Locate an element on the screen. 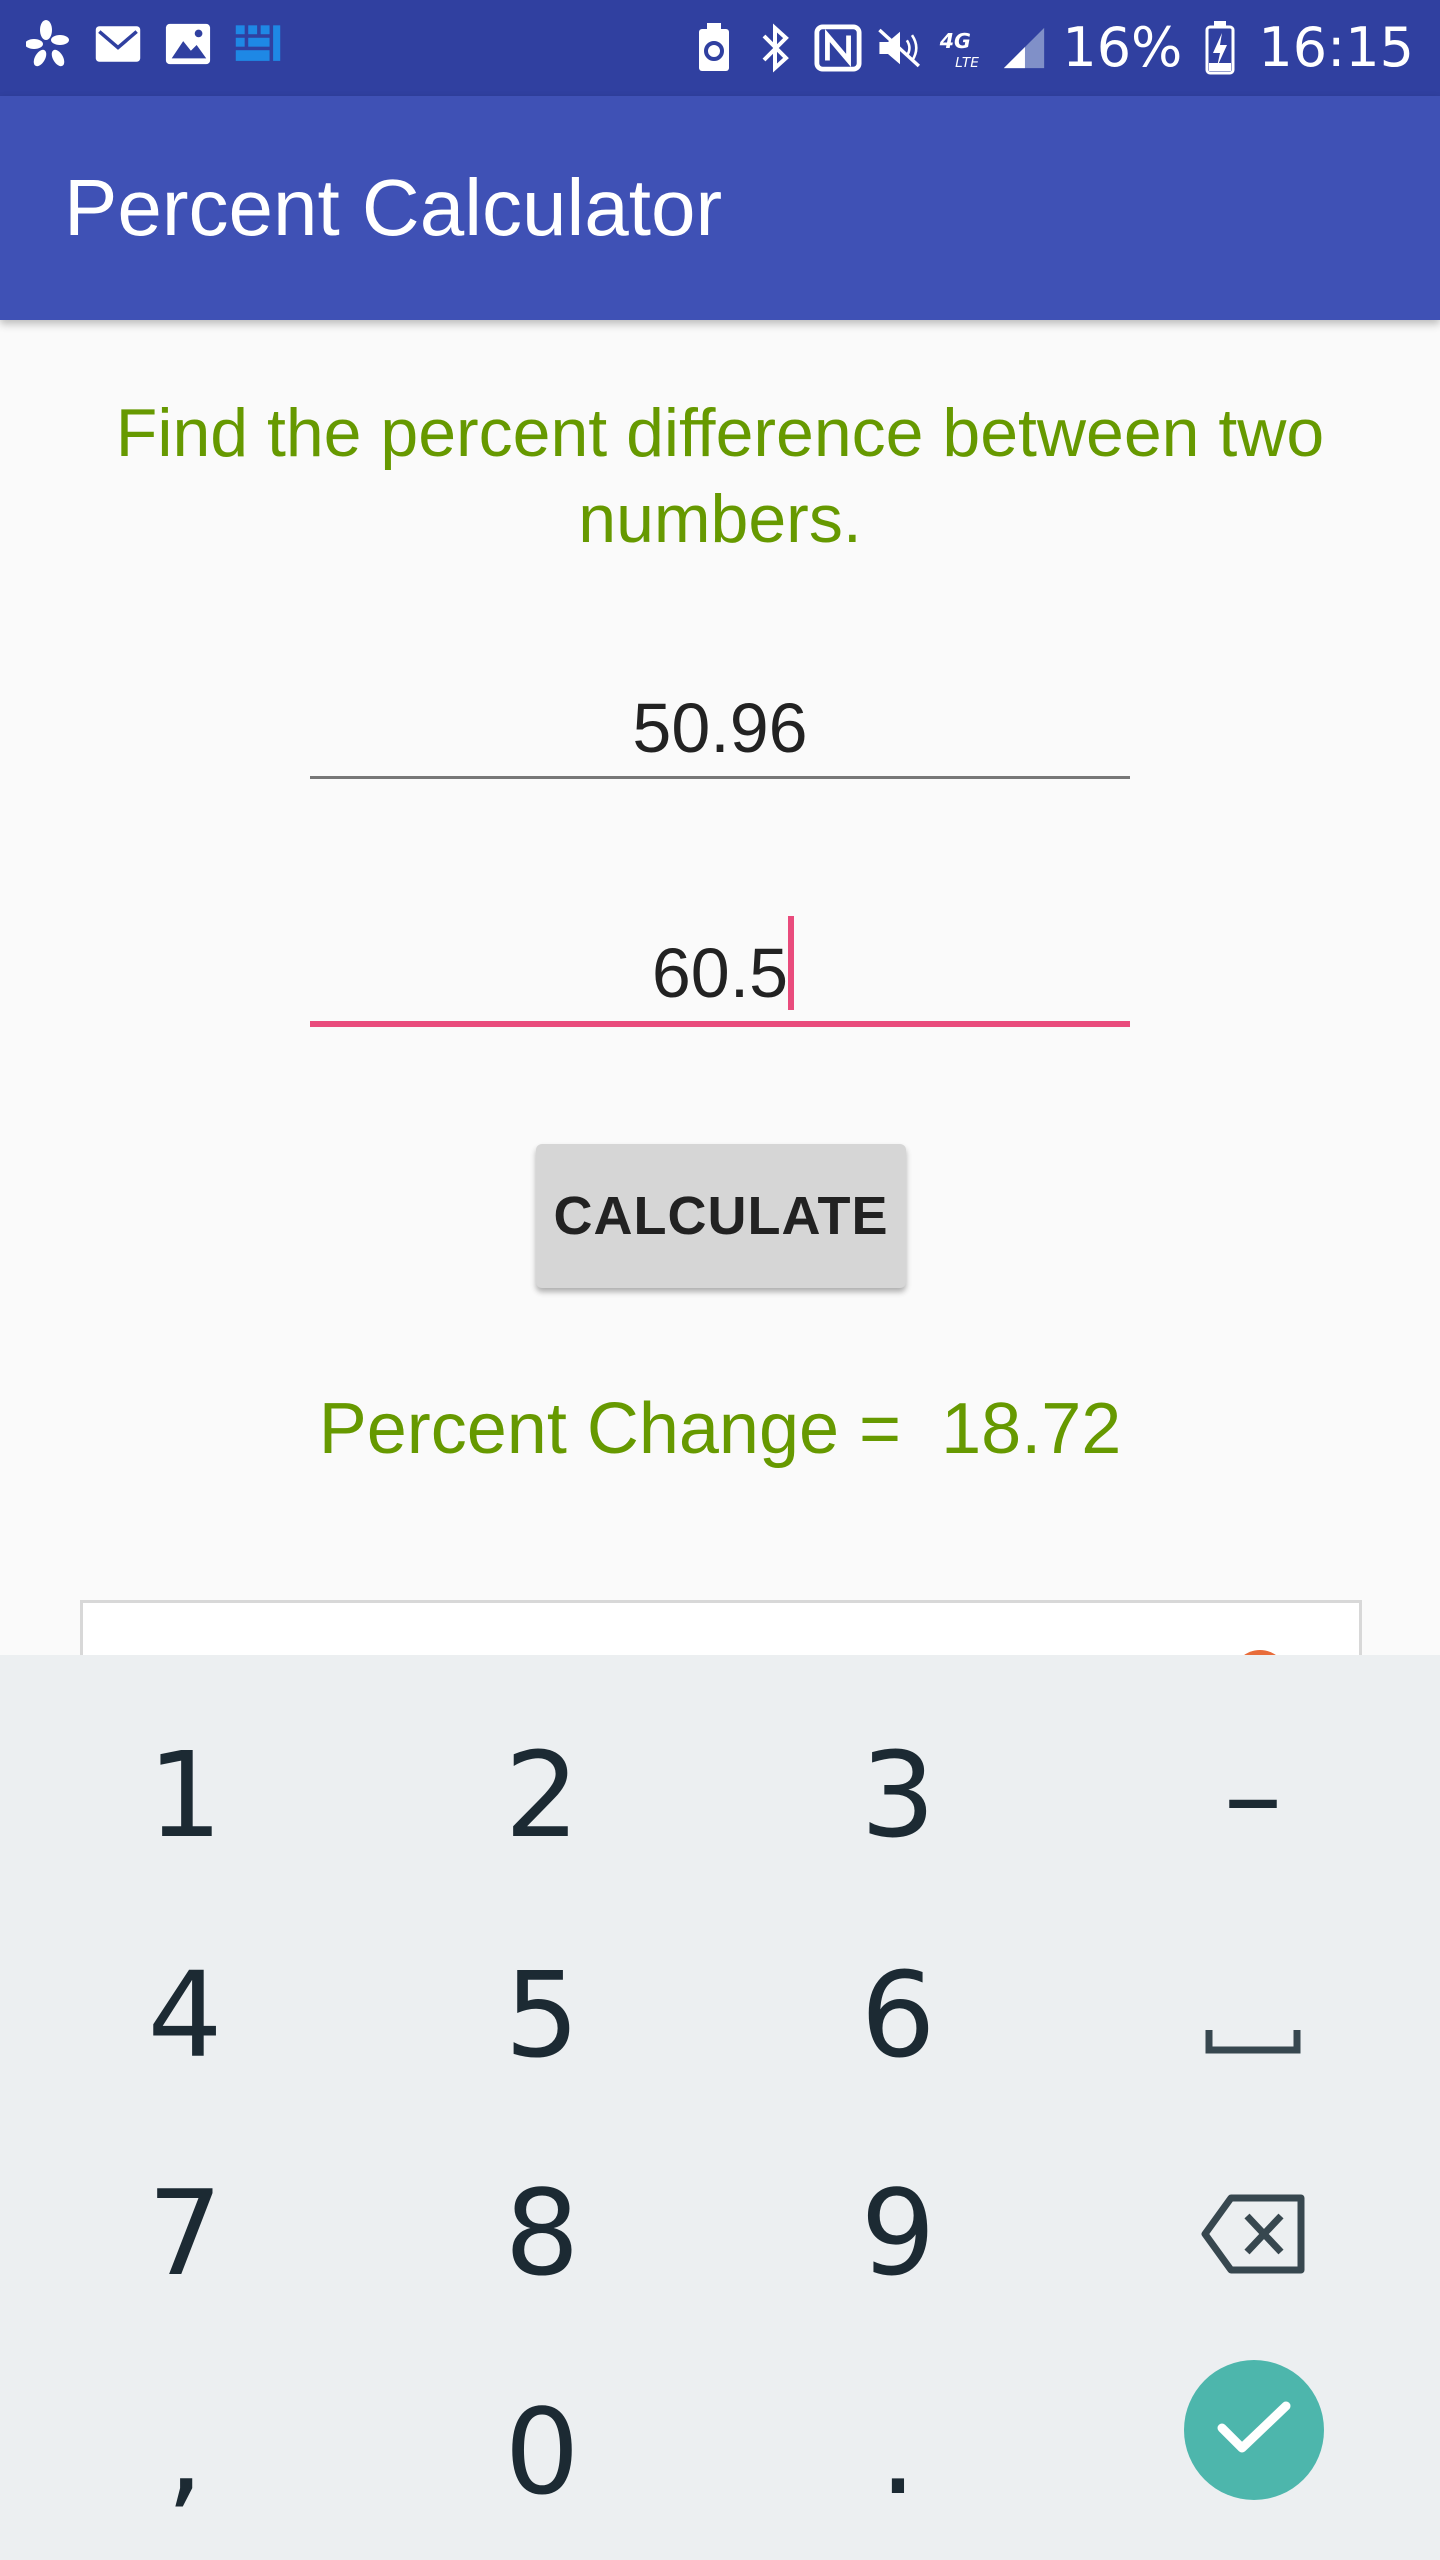  key-5: 5 is located at coordinates (542, 2015).